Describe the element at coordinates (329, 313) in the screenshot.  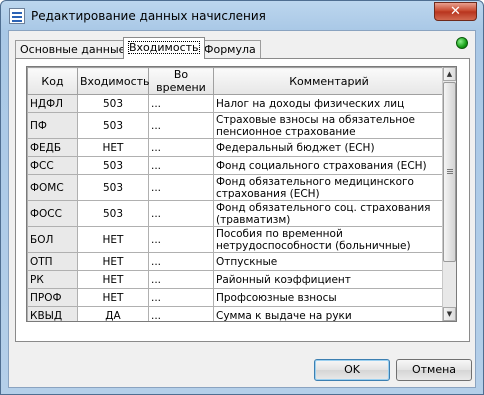
I see `cell-comment: Сумма к выдаче на руки` at that location.